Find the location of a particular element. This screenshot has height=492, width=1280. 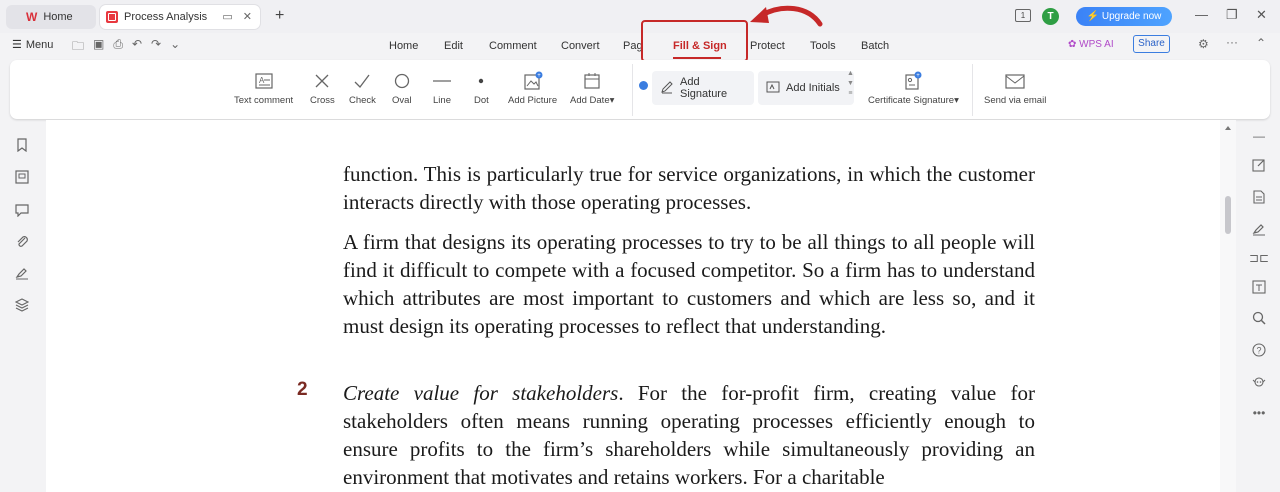

compare-icon: ⊐⊏ is located at coordinates (1259, 258).